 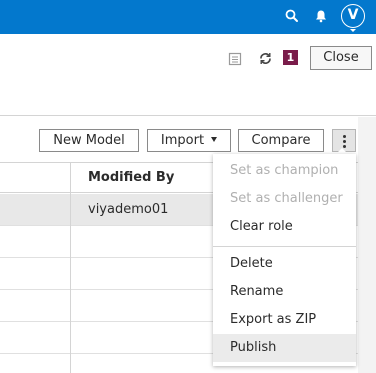 What do you see at coordinates (353, 30) in the screenshot?
I see `chevron-down-icon` at bounding box center [353, 30].